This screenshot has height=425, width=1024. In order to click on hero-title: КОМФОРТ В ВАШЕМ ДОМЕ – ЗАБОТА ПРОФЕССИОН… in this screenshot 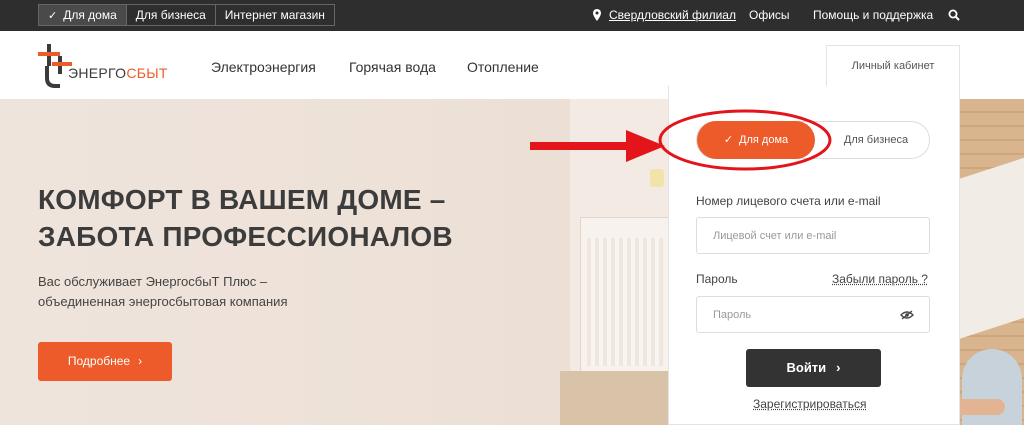, I will do `click(245, 218)`.